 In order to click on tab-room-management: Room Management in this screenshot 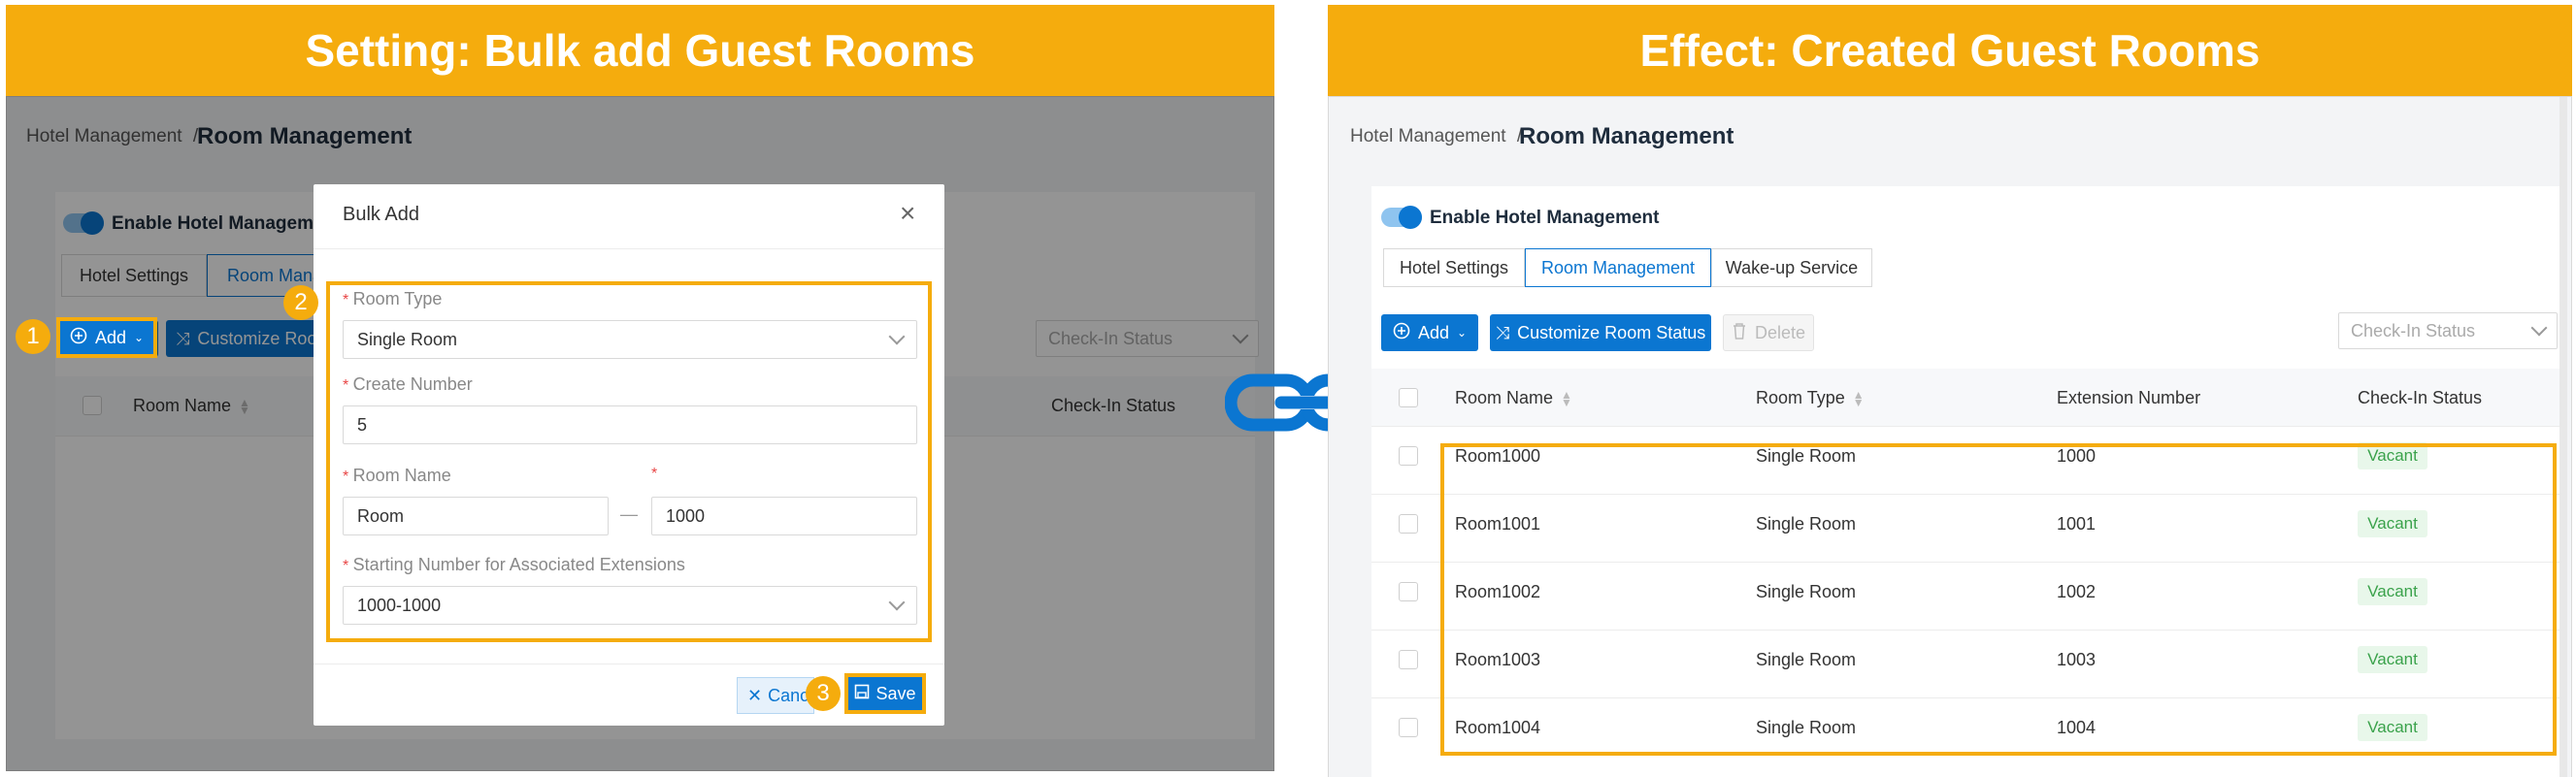, I will do `click(1618, 267)`.